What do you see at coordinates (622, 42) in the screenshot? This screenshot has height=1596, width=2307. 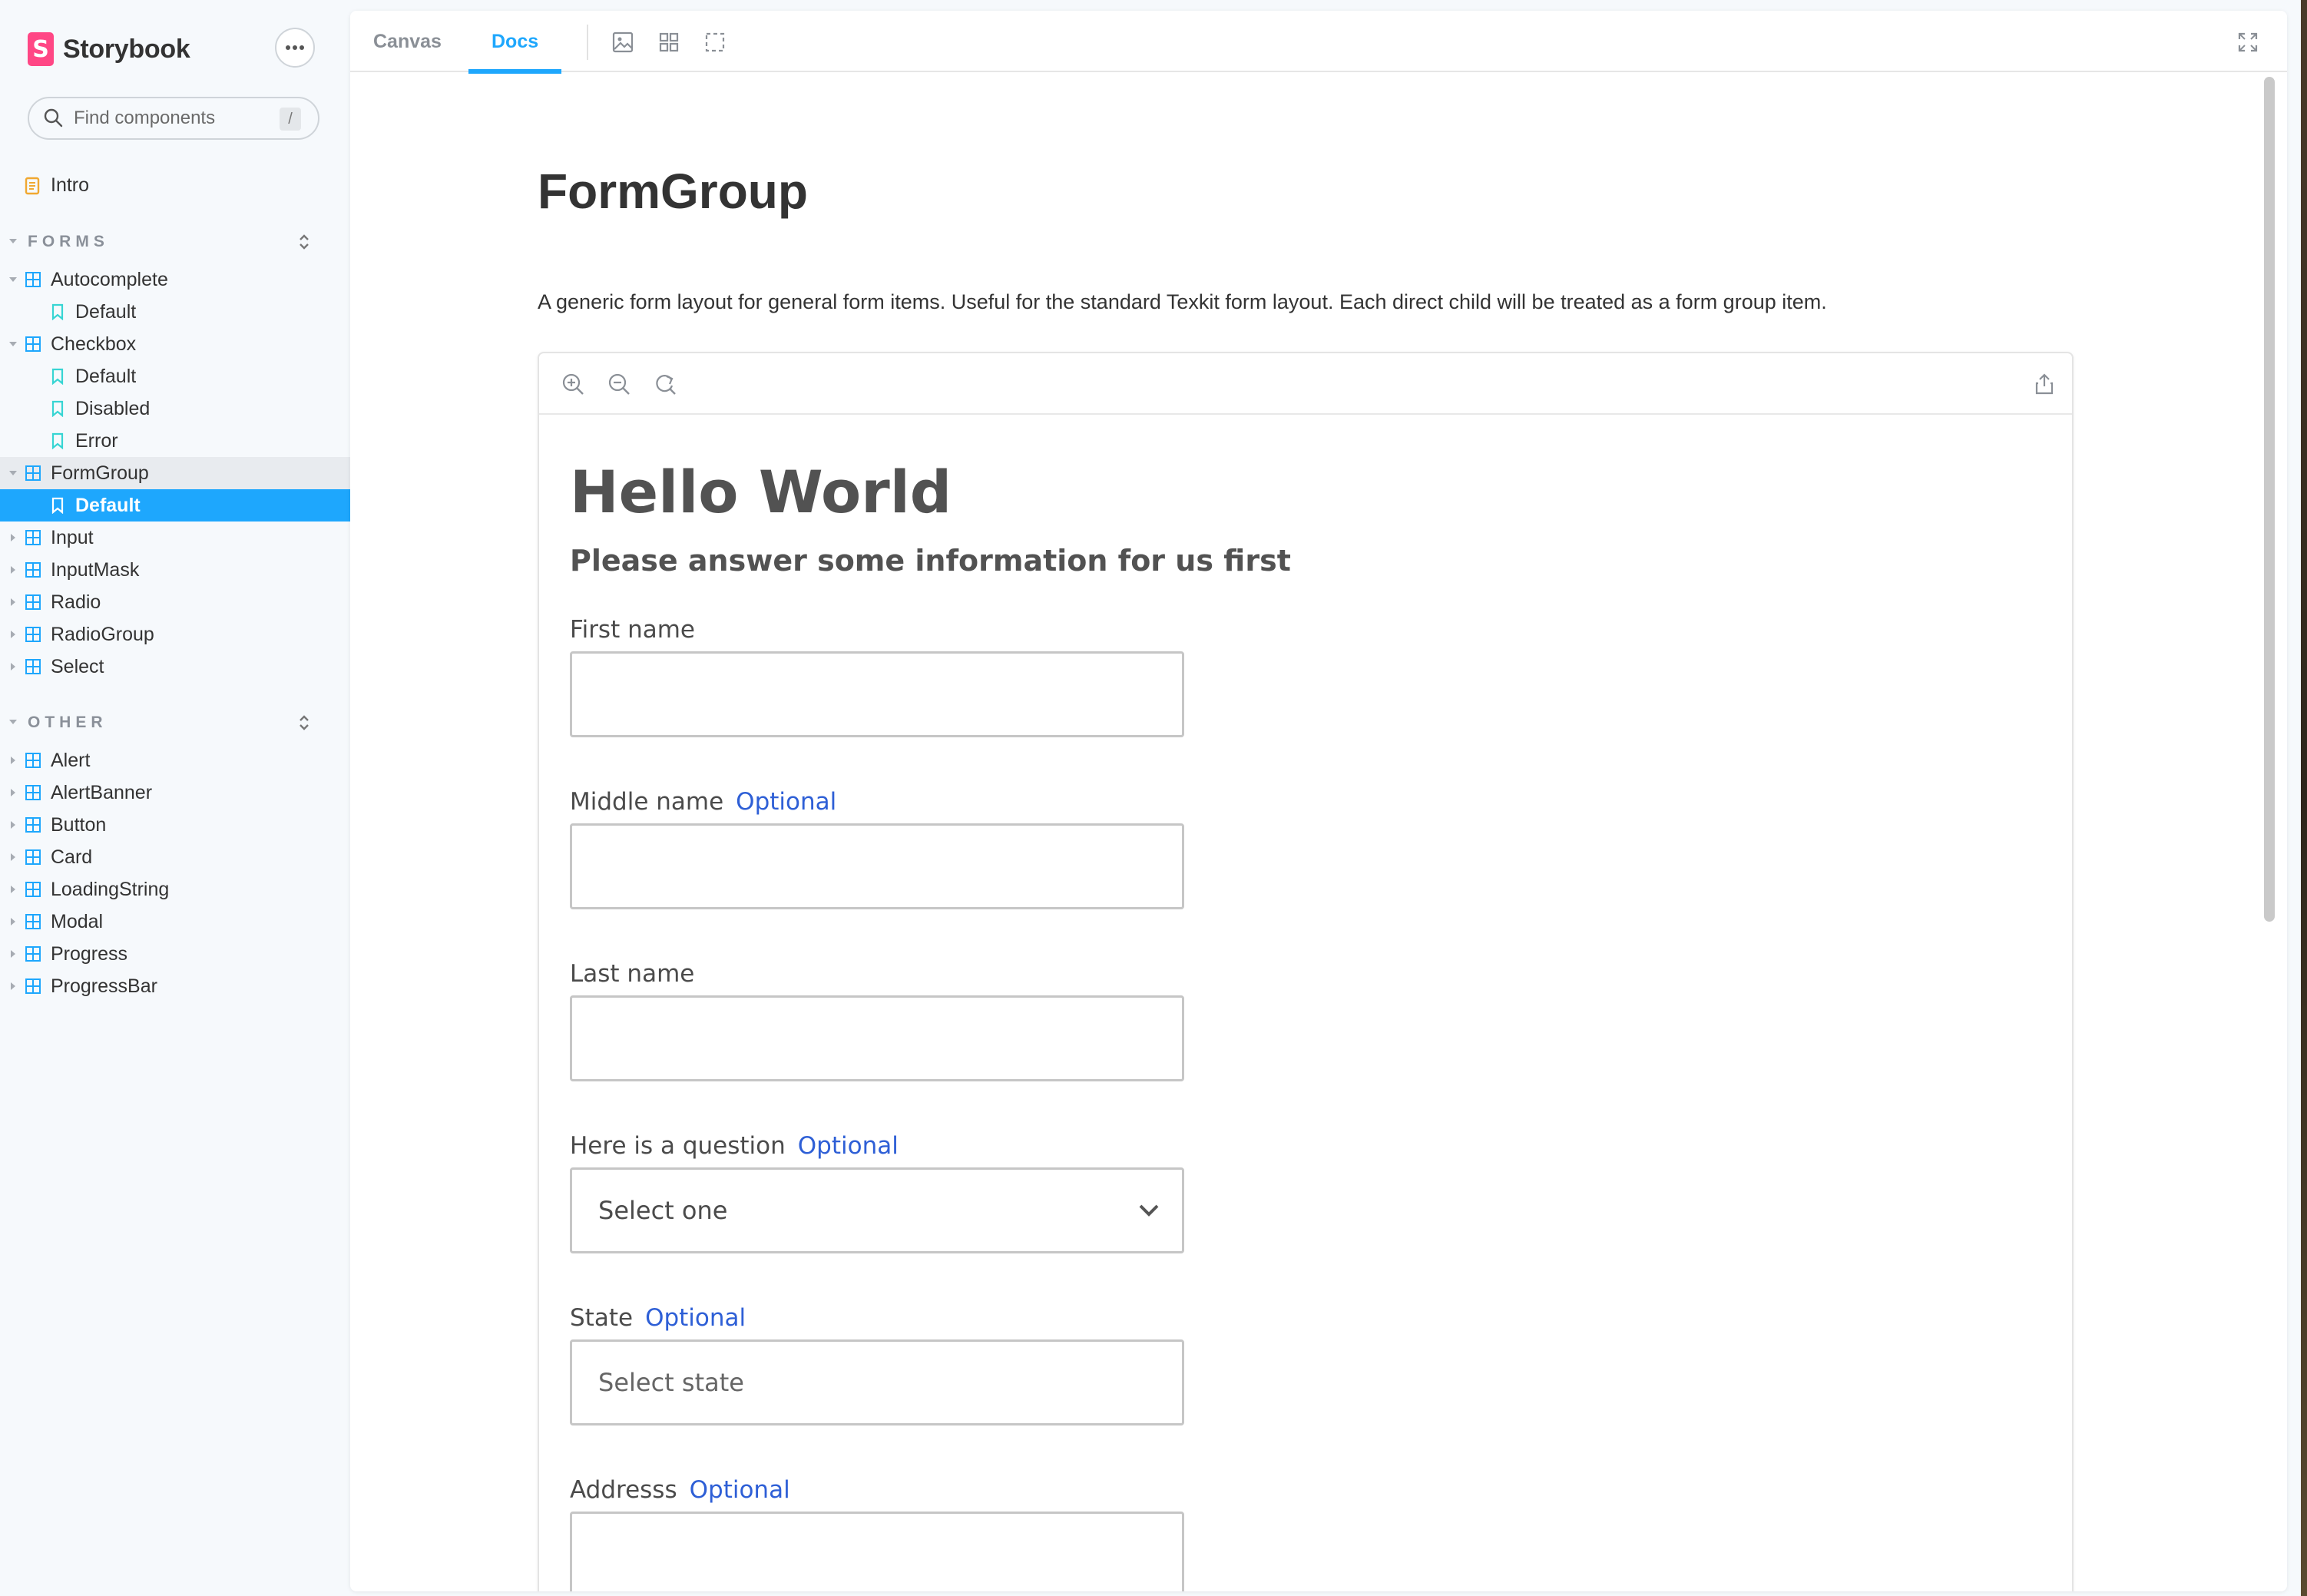 I see `image-background-icon` at bounding box center [622, 42].